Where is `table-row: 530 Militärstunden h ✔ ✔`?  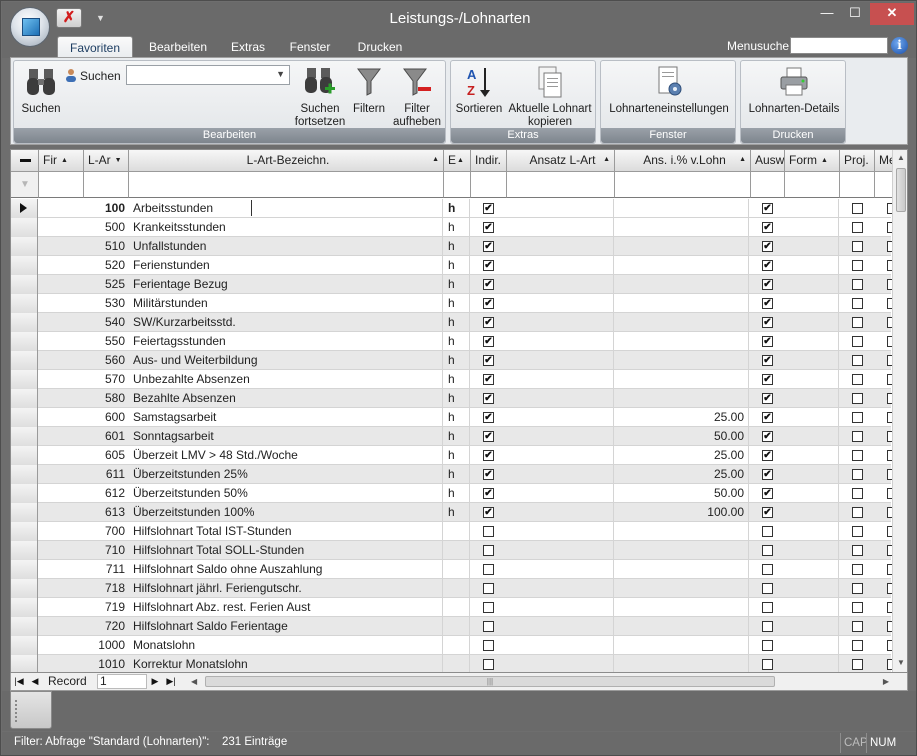
table-row: 530 Militärstunden h ✔ ✔ is located at coordinates (454, 303).